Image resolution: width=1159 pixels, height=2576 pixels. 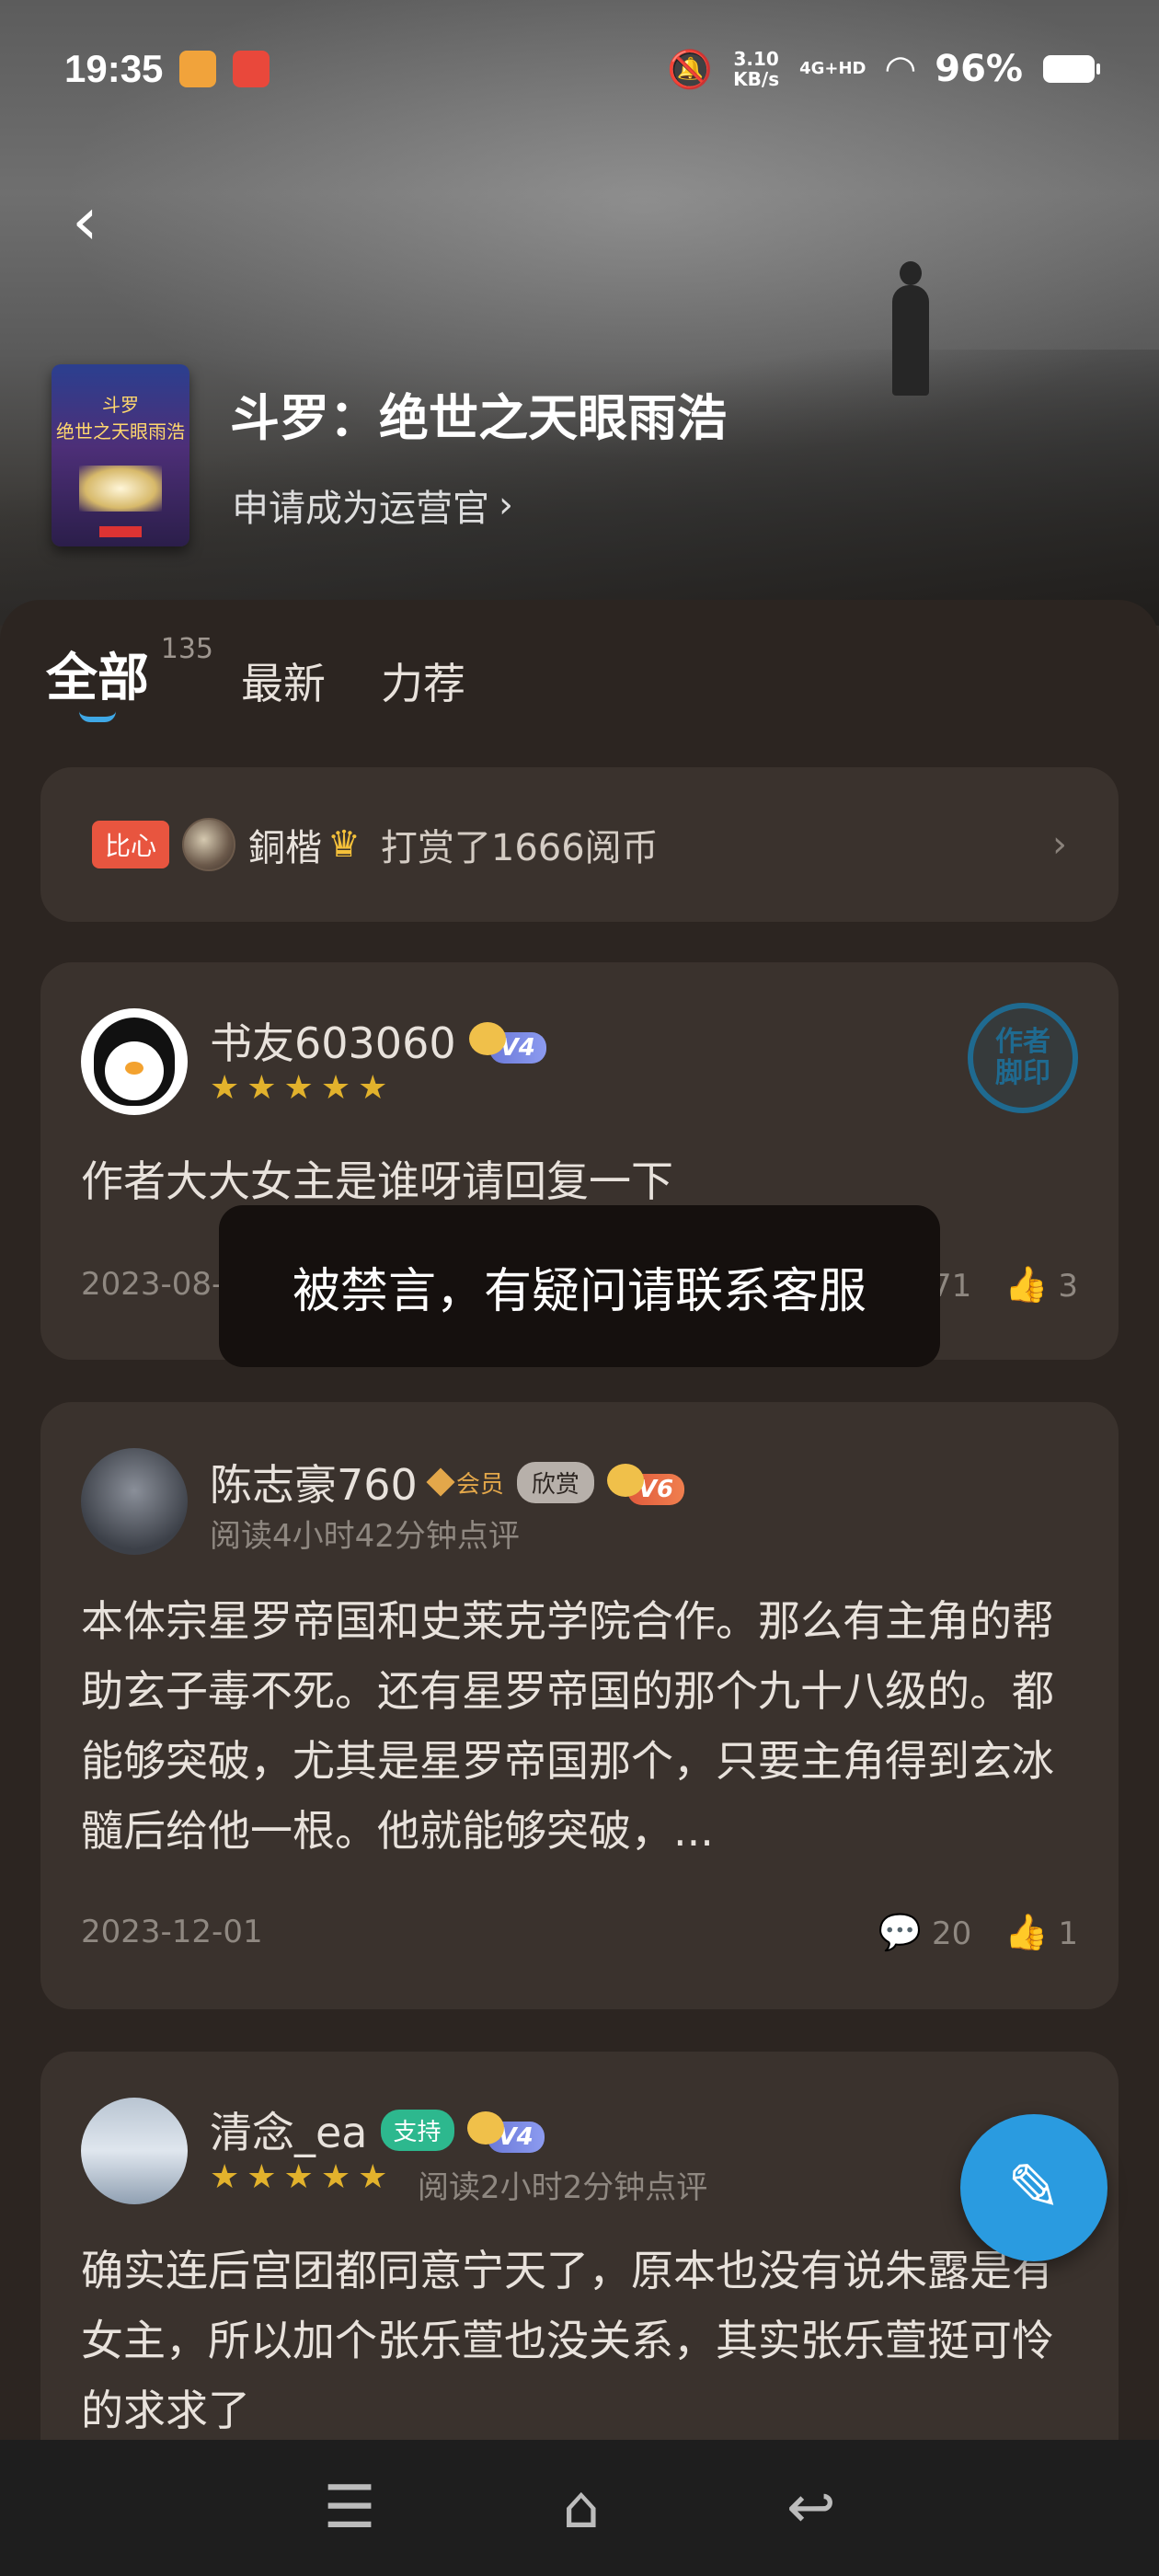 What do you see at coordinates (285, 848) in the screenshot?
I see `tip-username: 銅楷` at bounding box center [285, 848].